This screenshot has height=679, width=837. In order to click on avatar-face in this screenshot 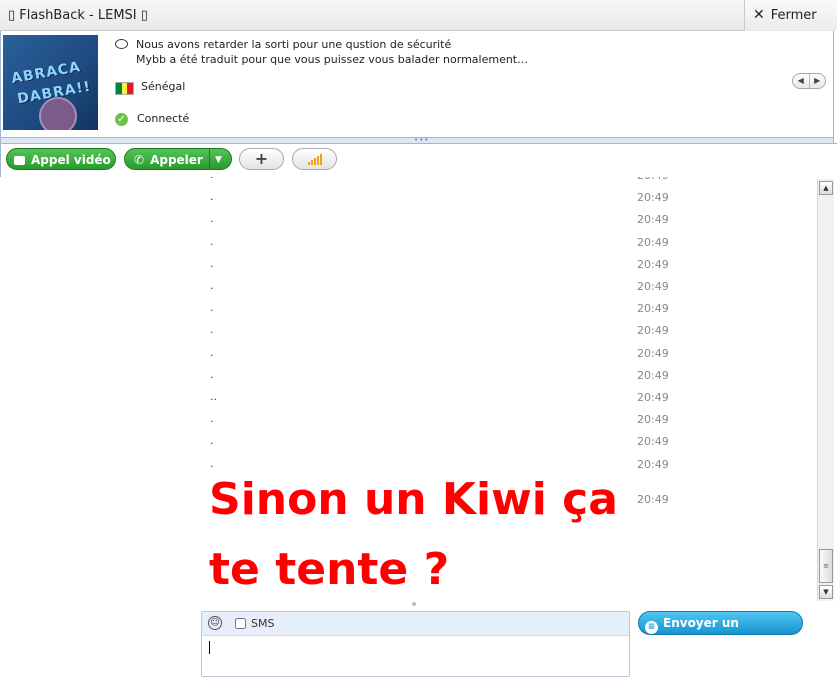, I will do `click(58, 113)`.